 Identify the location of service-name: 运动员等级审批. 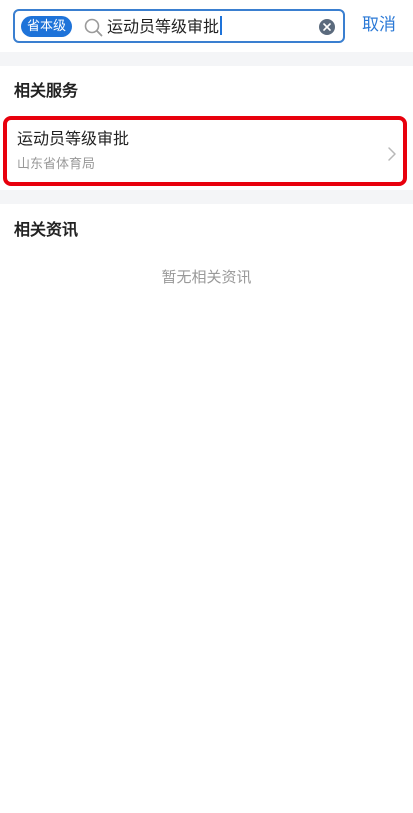
(73, 138).